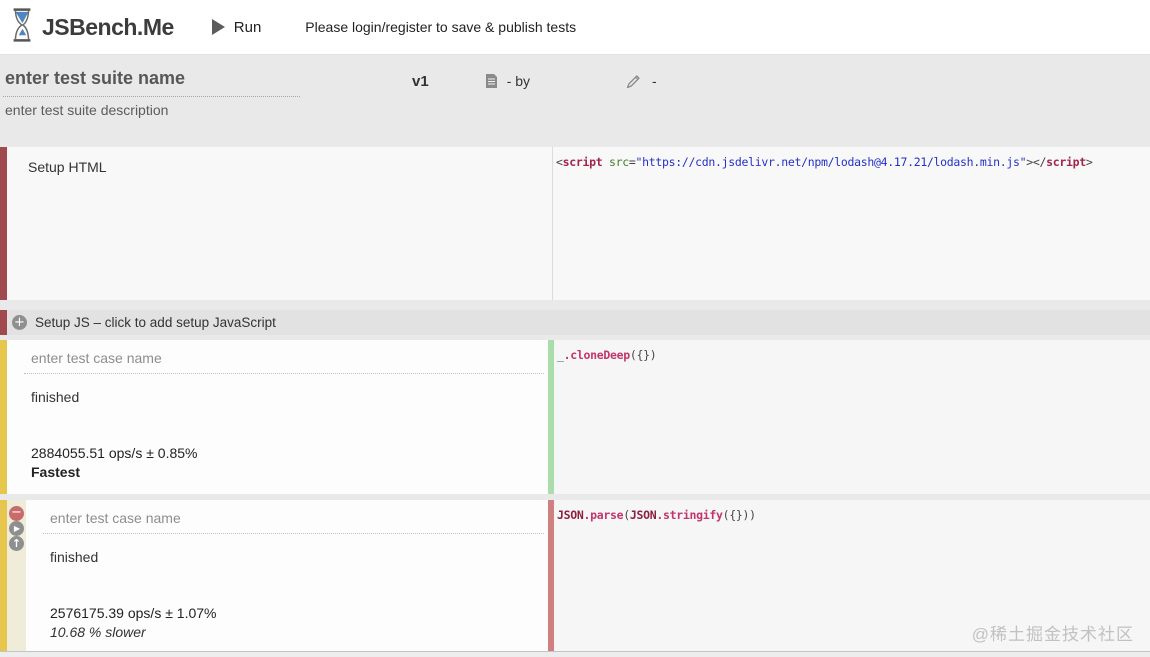  What do you see at coordinates (16, 528) in the screenshot?
I see `run-test-case-icon: ▶` at bounding box center [16, 528].